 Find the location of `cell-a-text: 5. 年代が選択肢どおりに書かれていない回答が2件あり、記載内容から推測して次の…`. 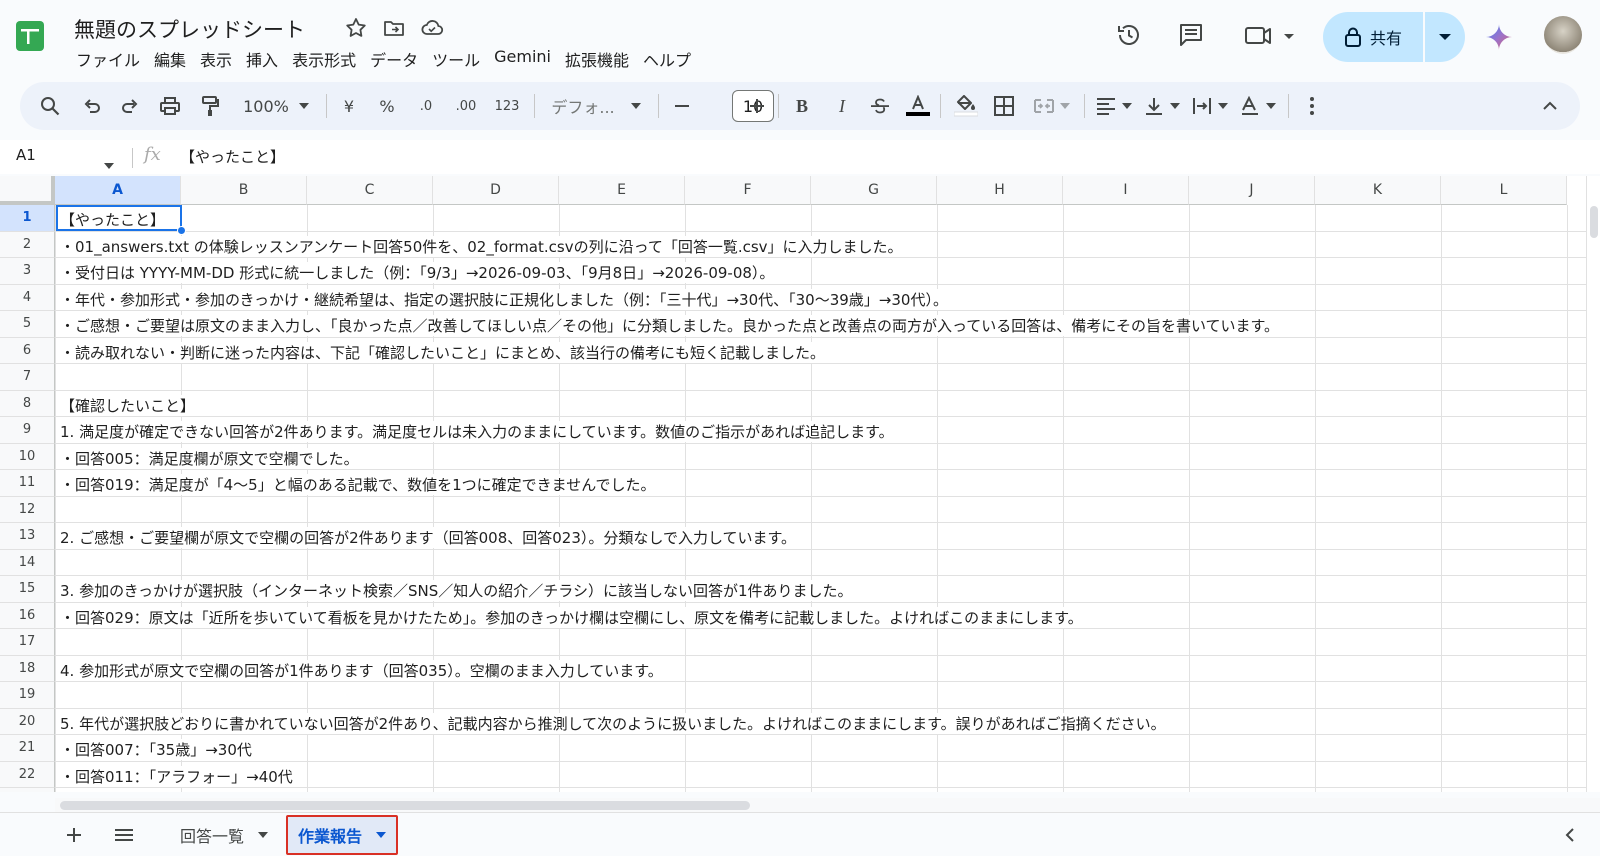

cell-a-text: 5. 年代が選択肢どおりに書かれていない回答が2件あり、記載内容から推測して次の… is located at coordinates (614, 723).